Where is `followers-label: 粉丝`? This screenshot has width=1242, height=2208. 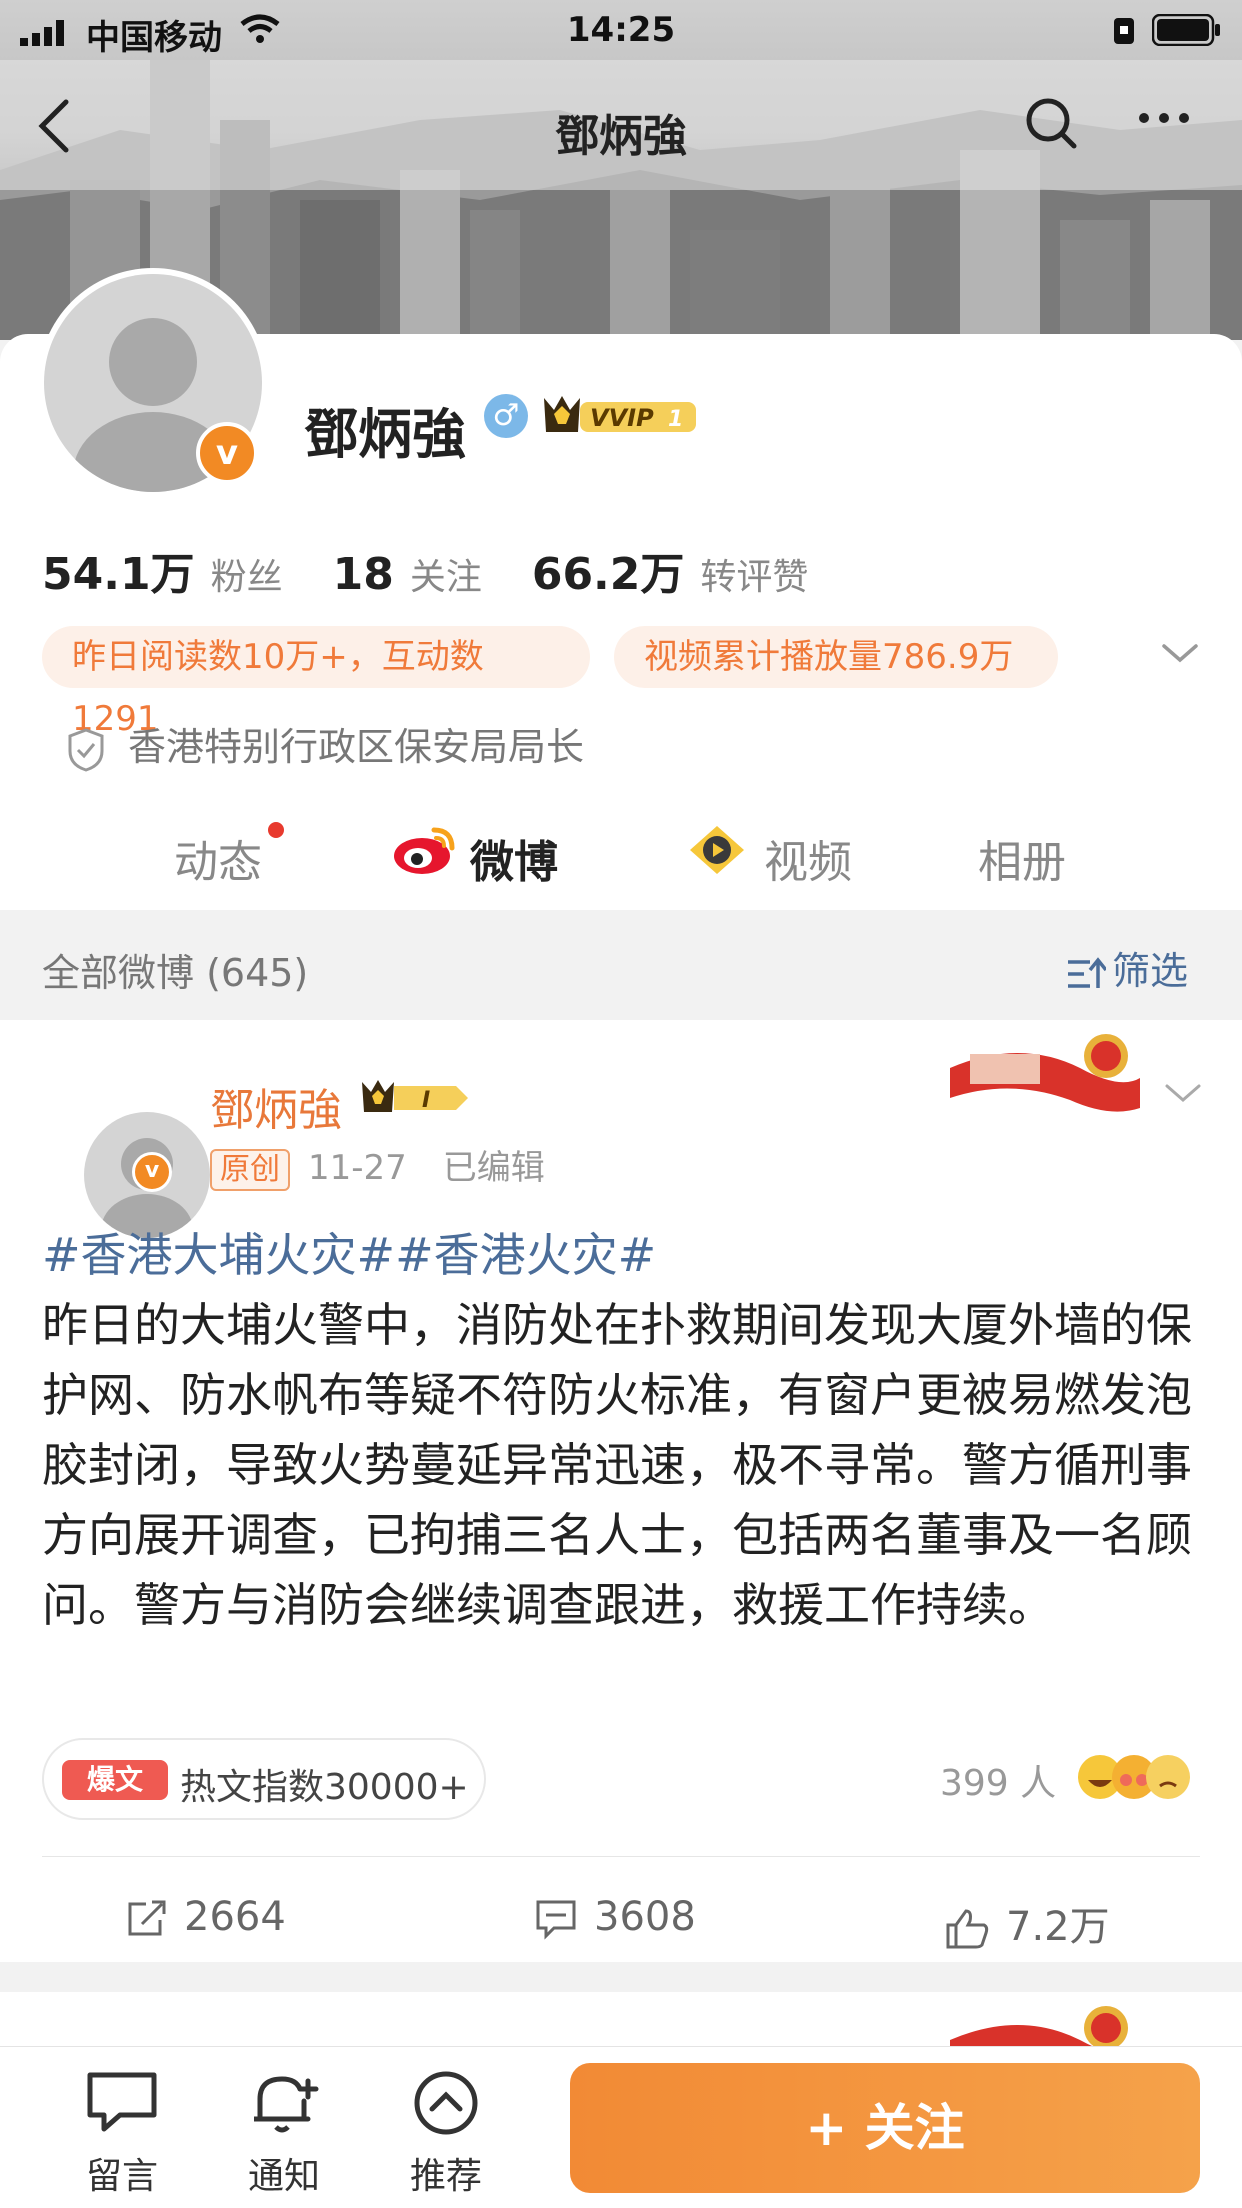
followers-label: 粉丝 is located at coordinates (246, 577).